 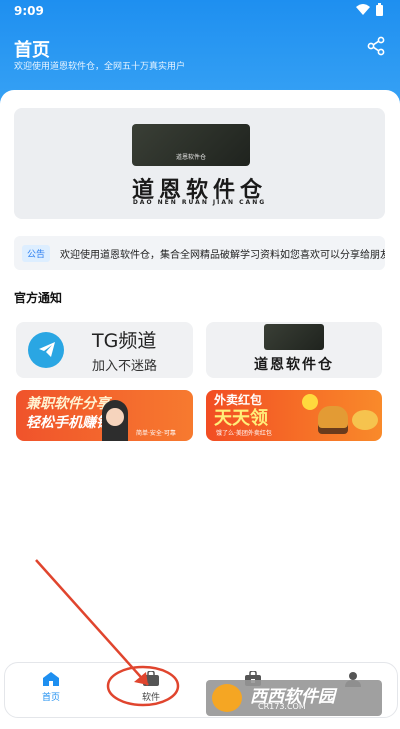 I want to click on telegram-channel-tile: TG频道 加入不迷路, so click(x=104, y=350).